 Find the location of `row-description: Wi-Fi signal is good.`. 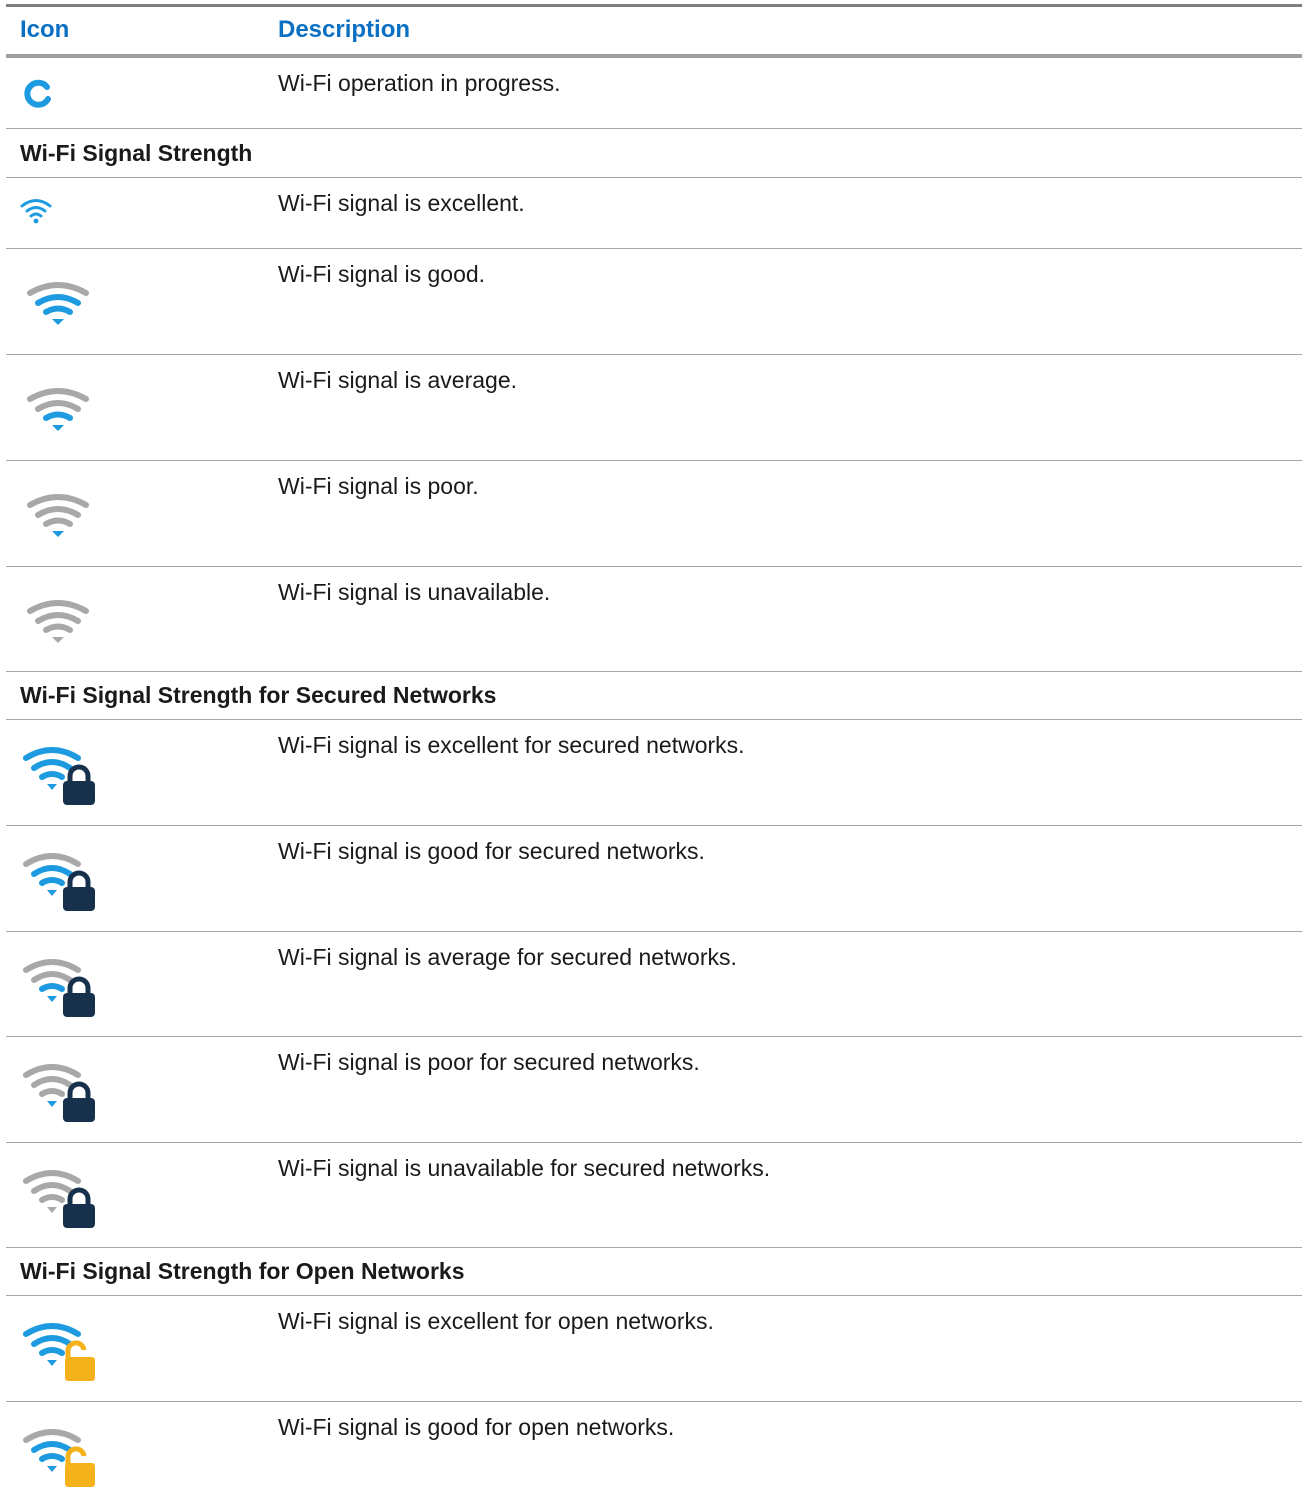

row-description: Wi-Fi signal is good. is located at coordinates (382, 274).